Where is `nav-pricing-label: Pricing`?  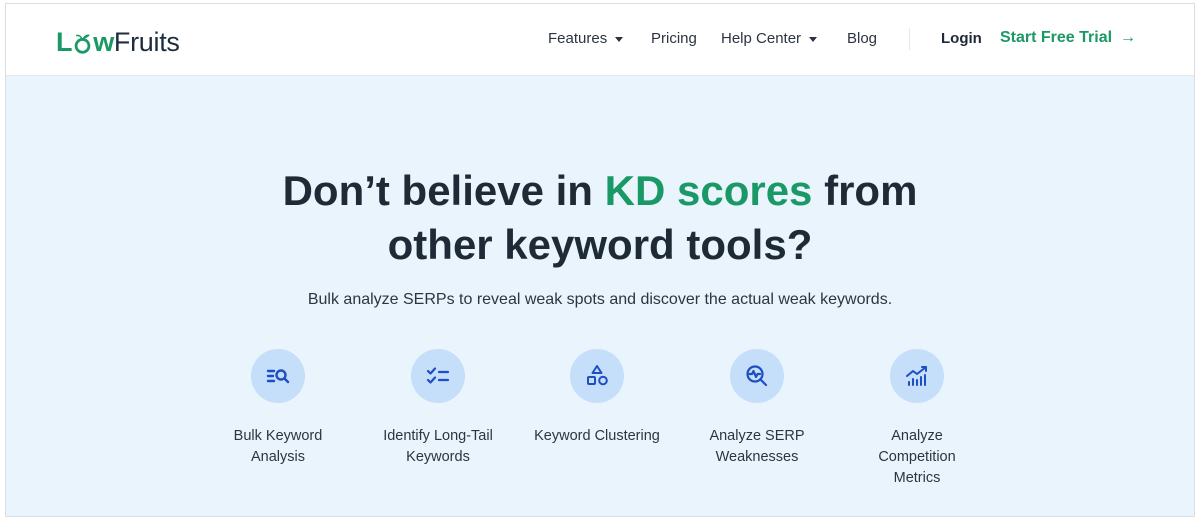
nav-pricing-label: Pricing is located at coordinates (674, 38).